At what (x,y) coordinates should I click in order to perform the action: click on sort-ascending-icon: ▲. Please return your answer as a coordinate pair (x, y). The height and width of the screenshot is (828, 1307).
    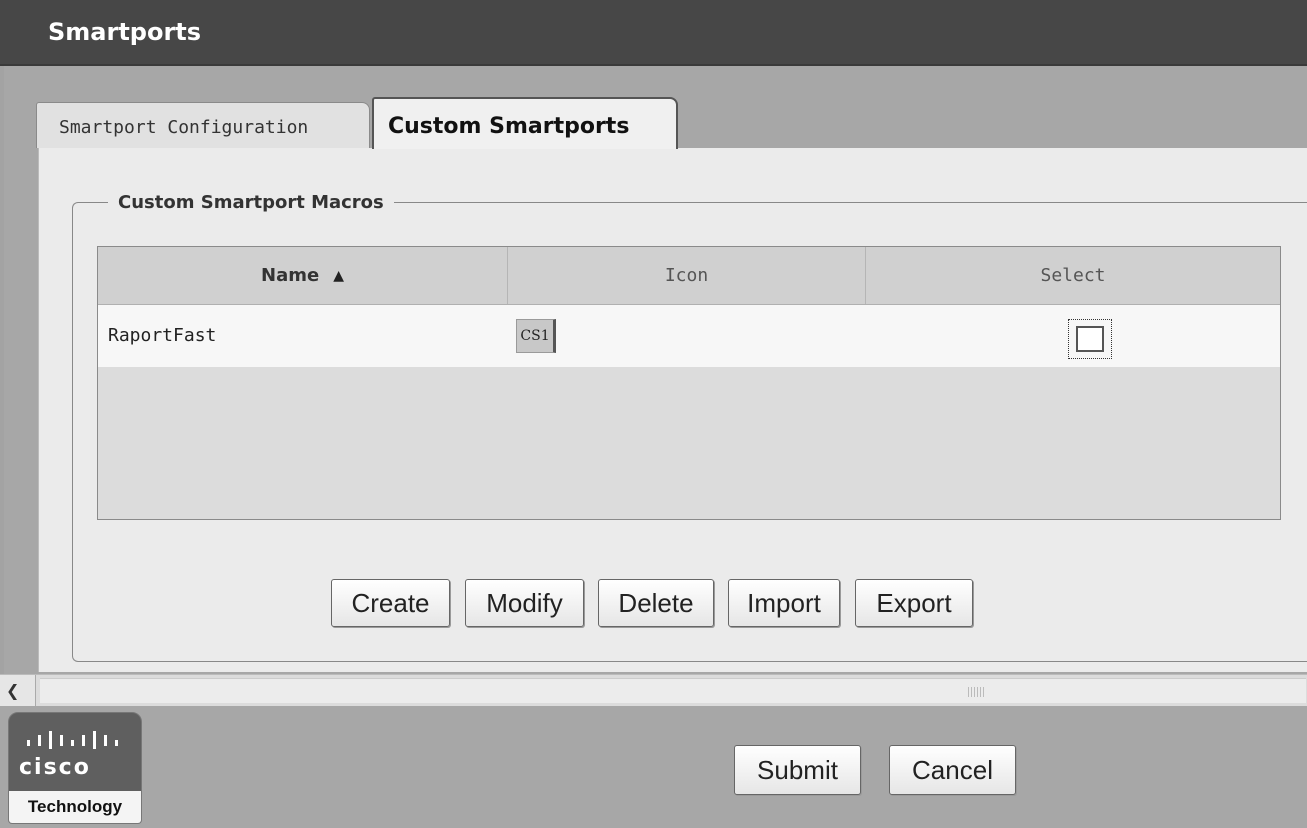
    Looking at the image, I should click on (338, 275).